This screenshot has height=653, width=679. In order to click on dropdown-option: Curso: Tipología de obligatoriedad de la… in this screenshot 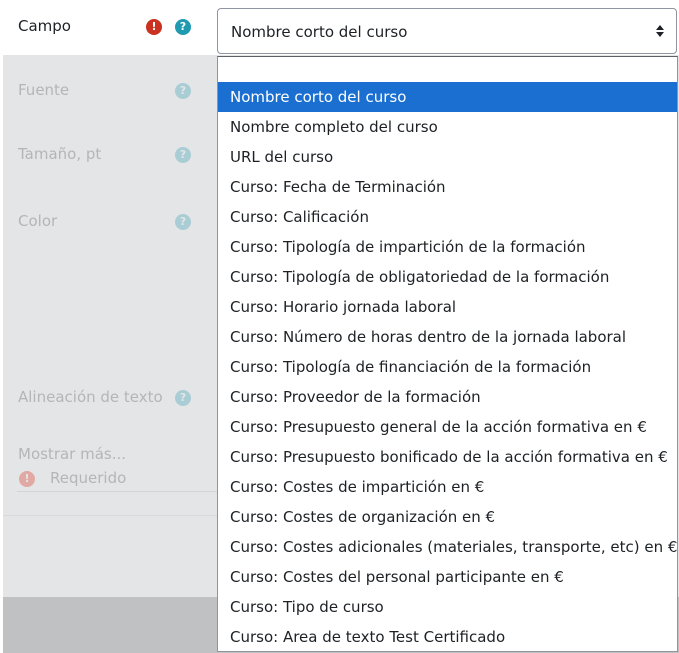, I will do `click(447, 277)`.